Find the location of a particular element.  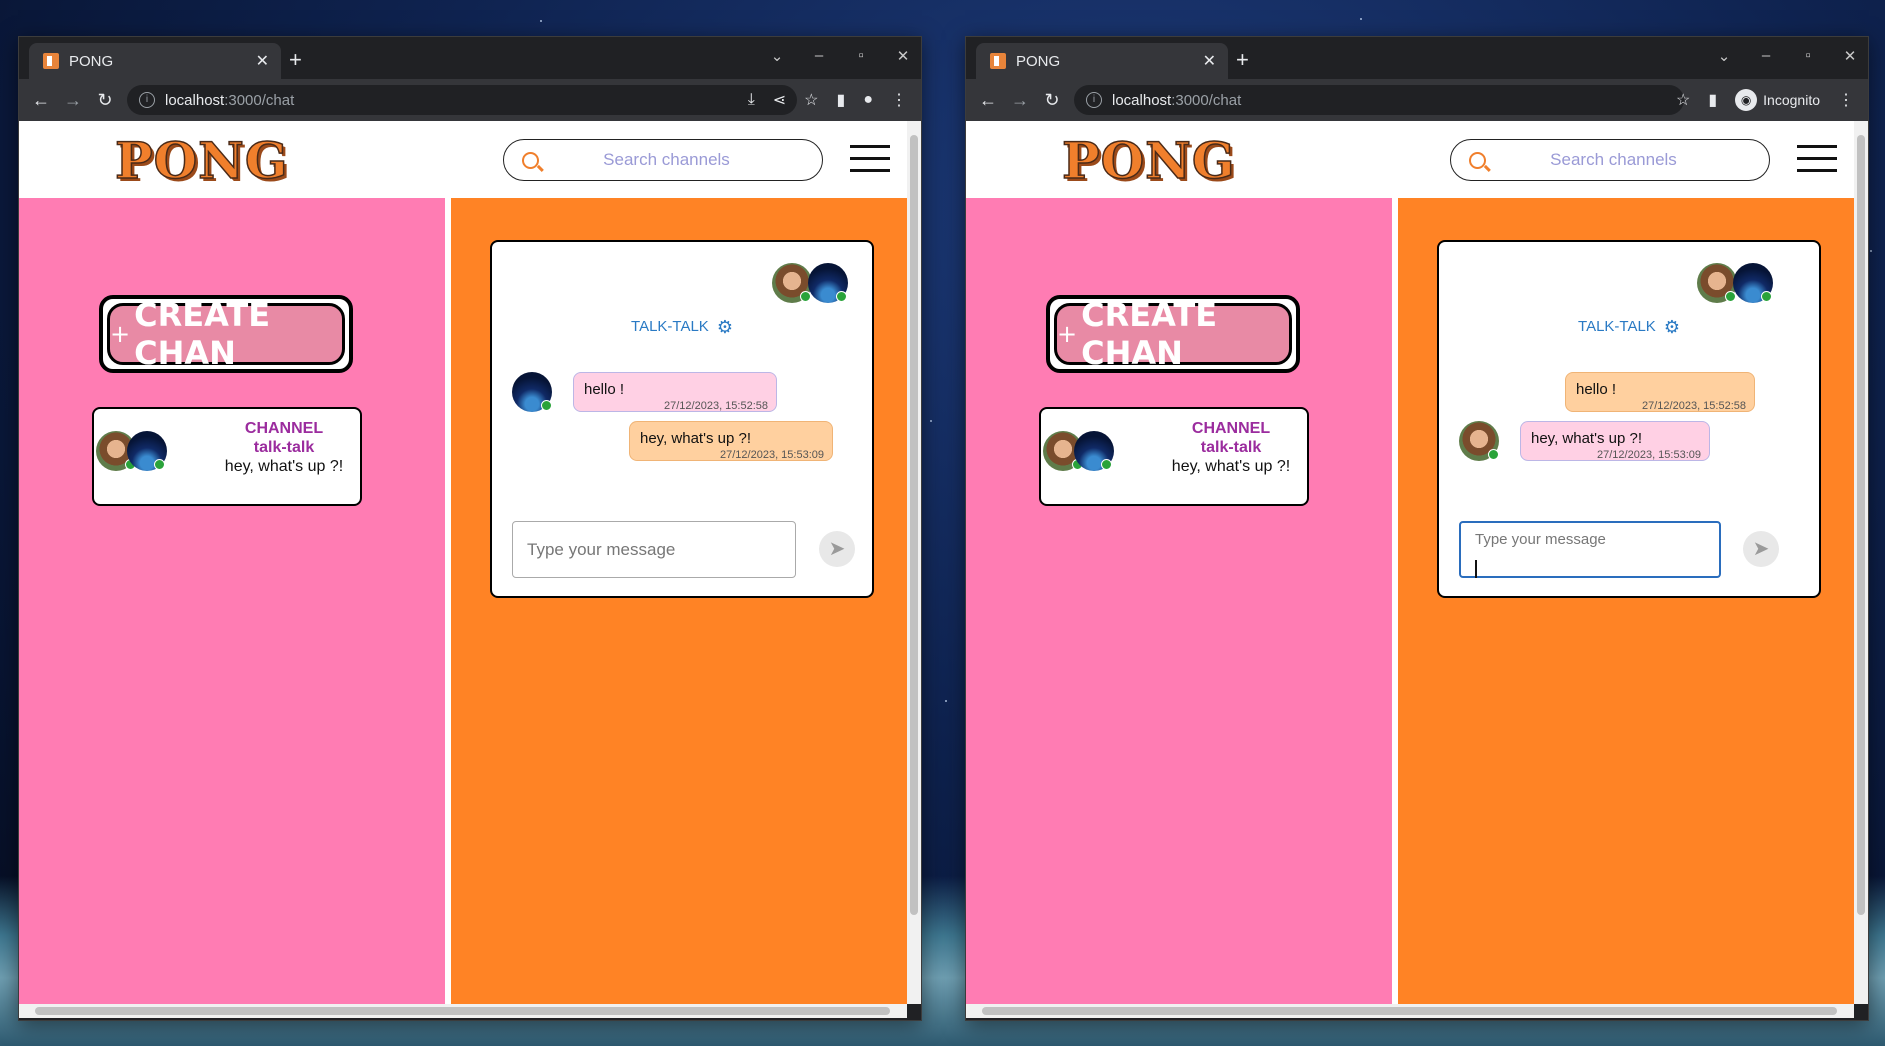

profile-icon: ● is located at coordinates (868, 100).